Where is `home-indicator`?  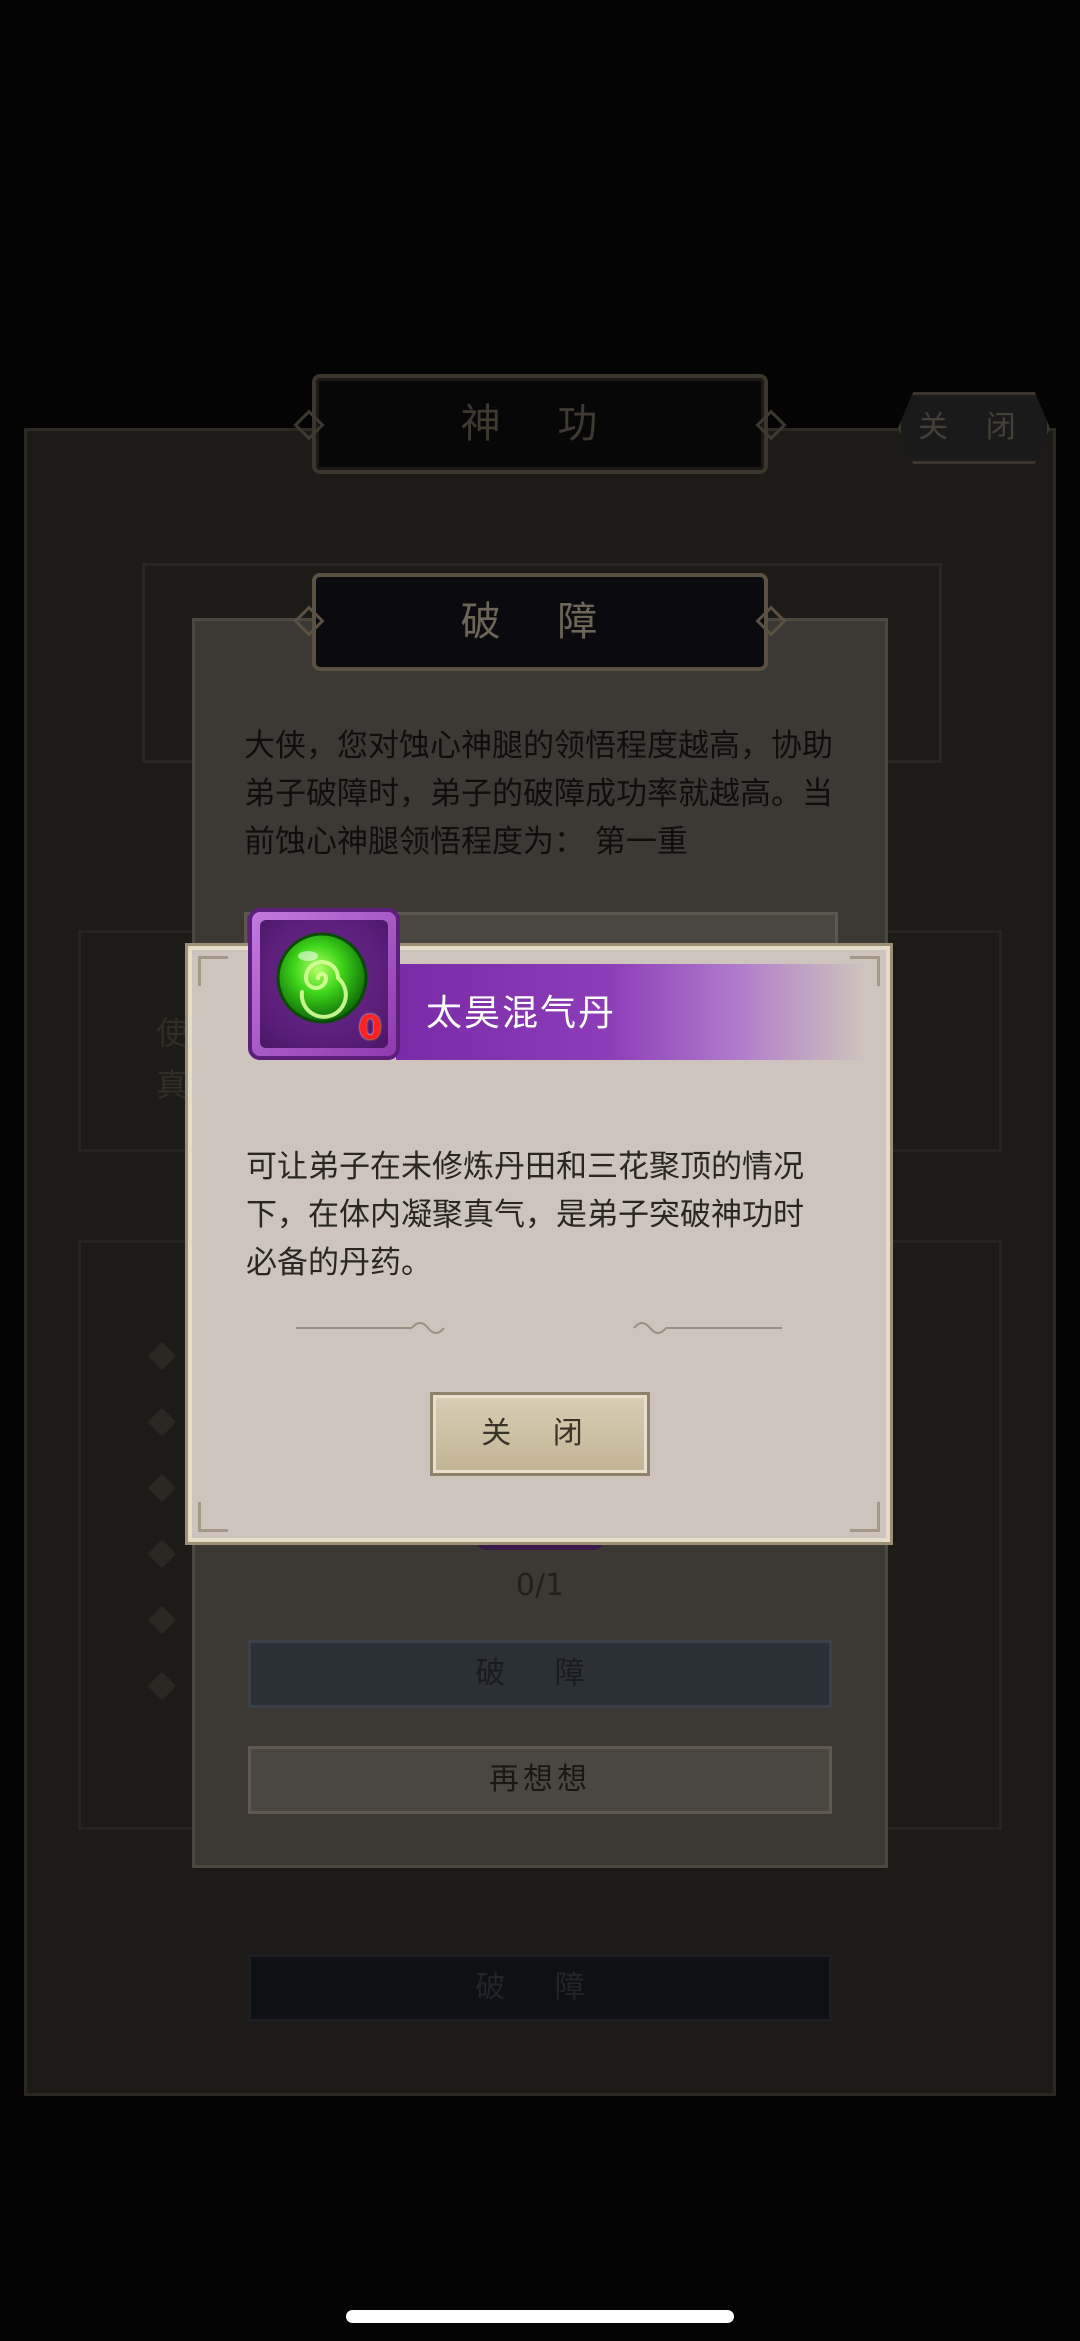 home-indicator is located at coordinates (540, 2316).